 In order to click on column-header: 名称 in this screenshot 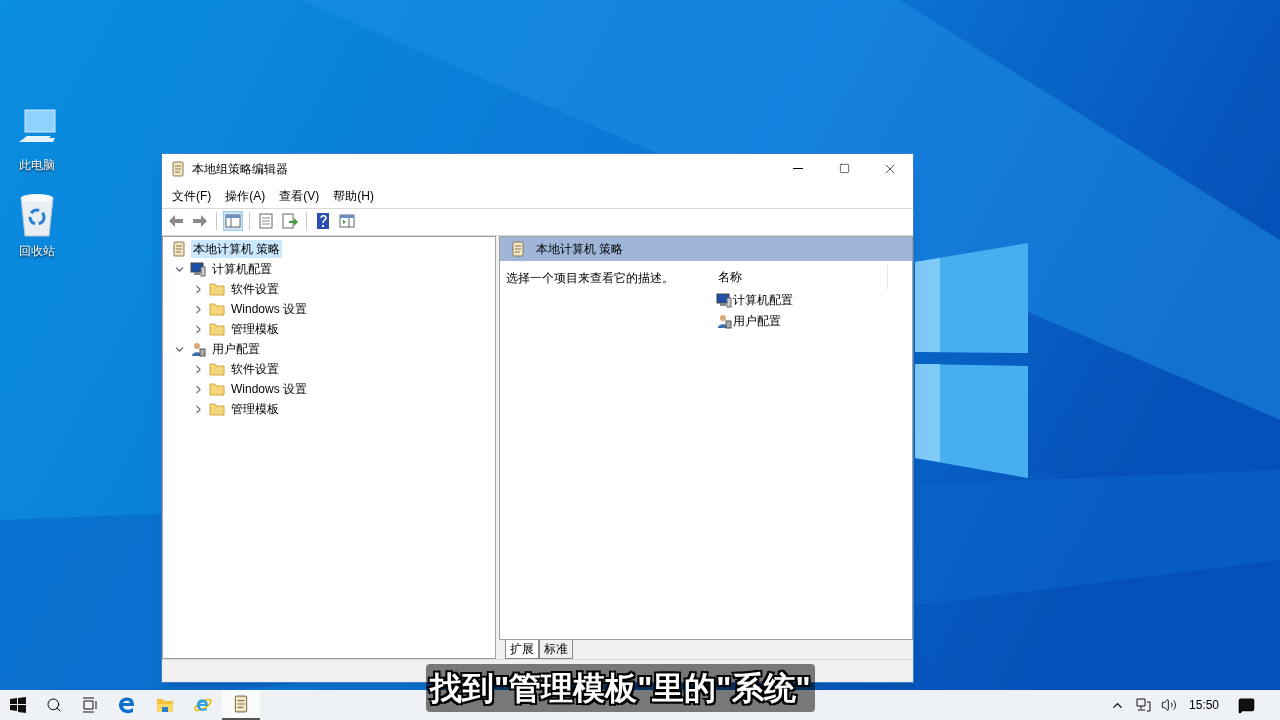, I will do `click(727, 277)`.